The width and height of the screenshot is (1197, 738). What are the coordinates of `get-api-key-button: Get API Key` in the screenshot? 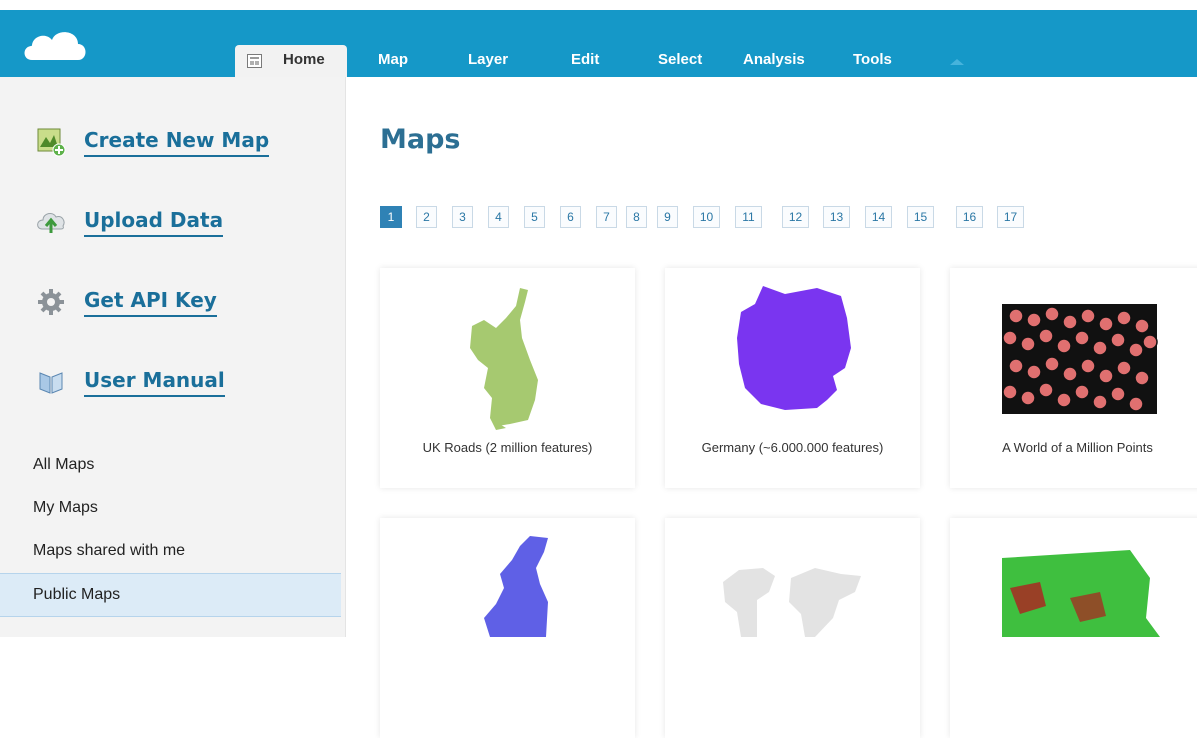 It's located at (172, 299).